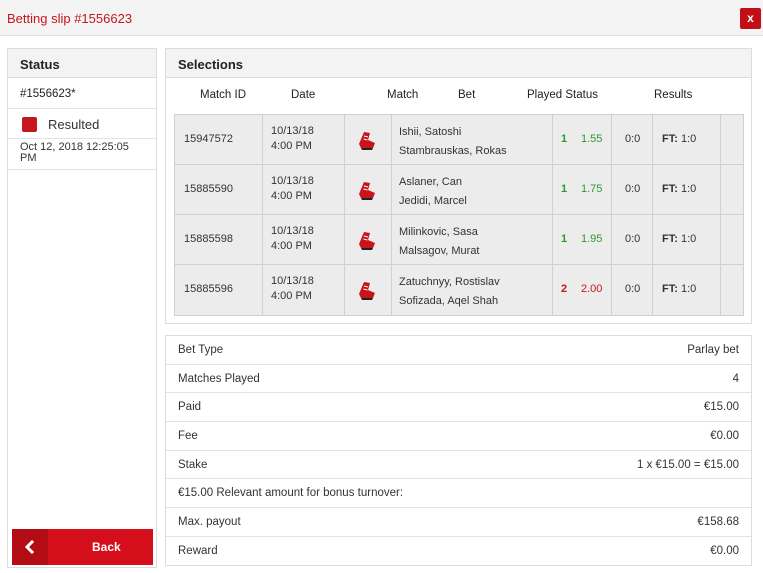 Image resolution: width=763 pixels, height=573 pixels. I want to click on stake-label: Stake, so click(193, 464).